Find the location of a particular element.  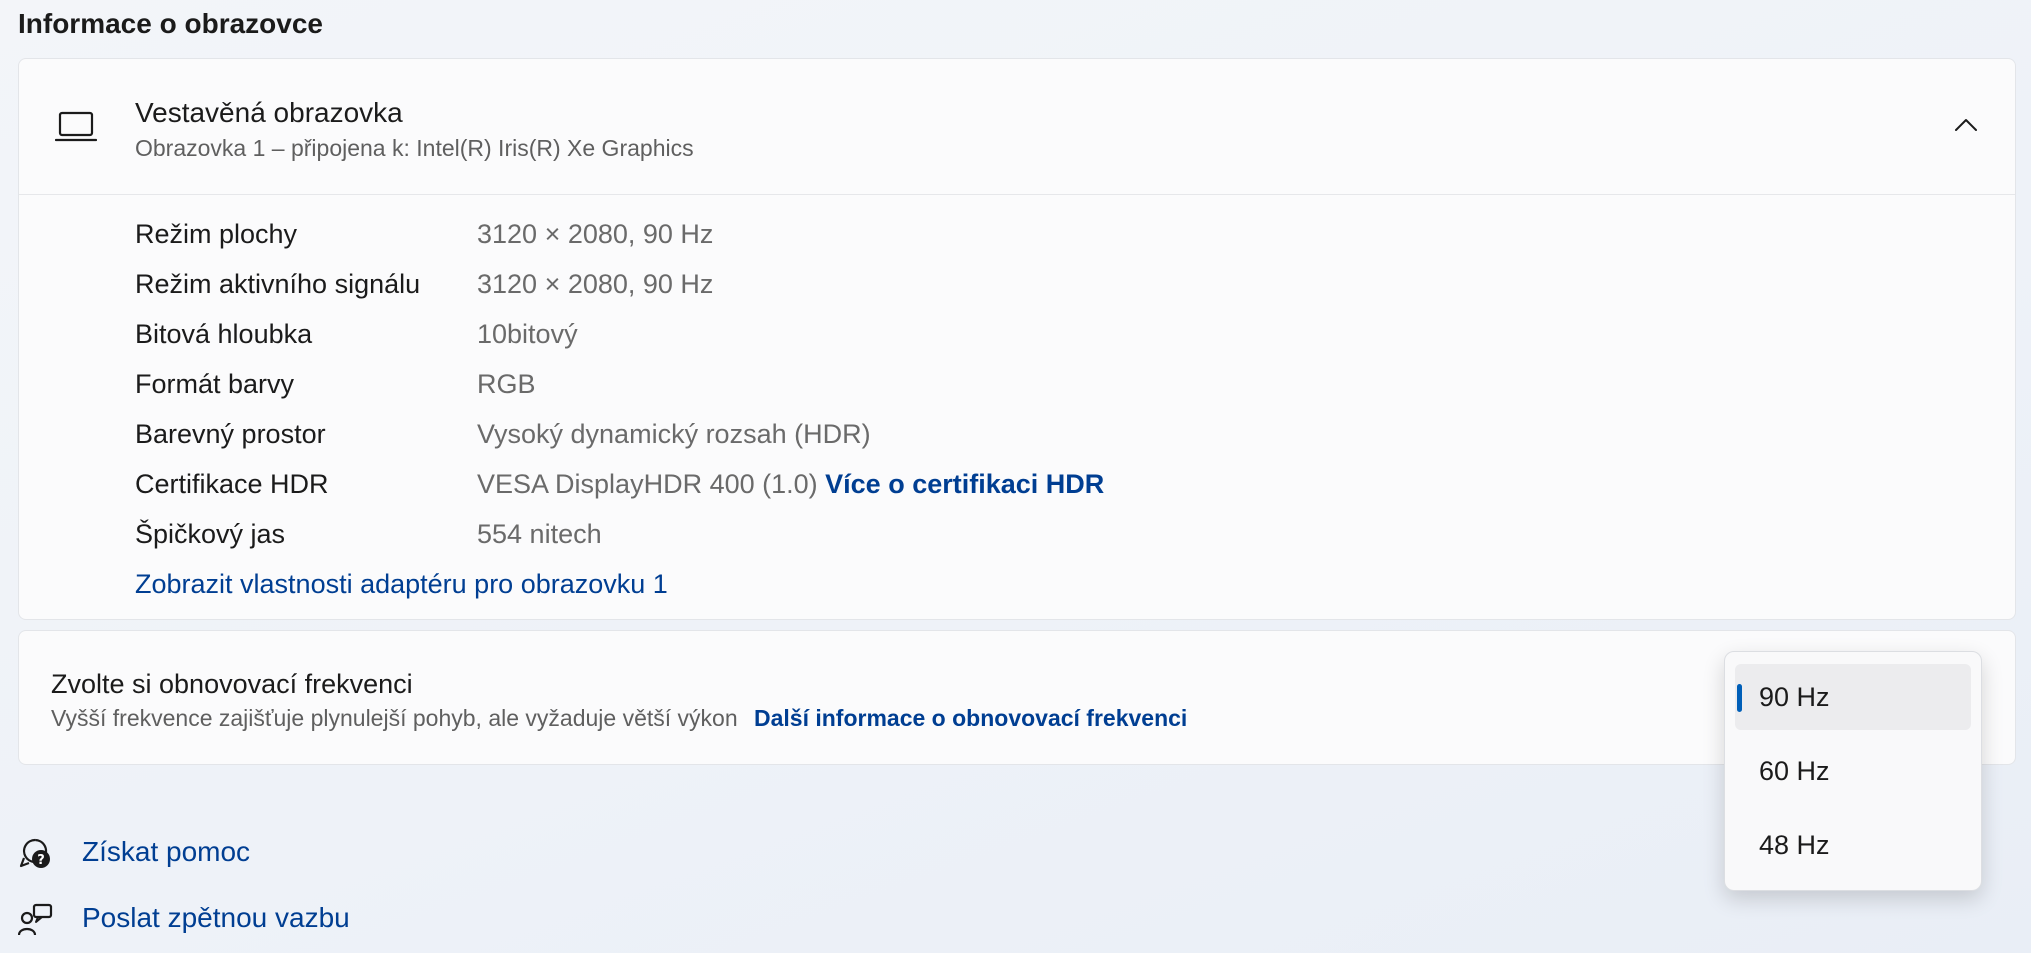

property-label: Certifikace HDR is located at coordinates (232, 484).